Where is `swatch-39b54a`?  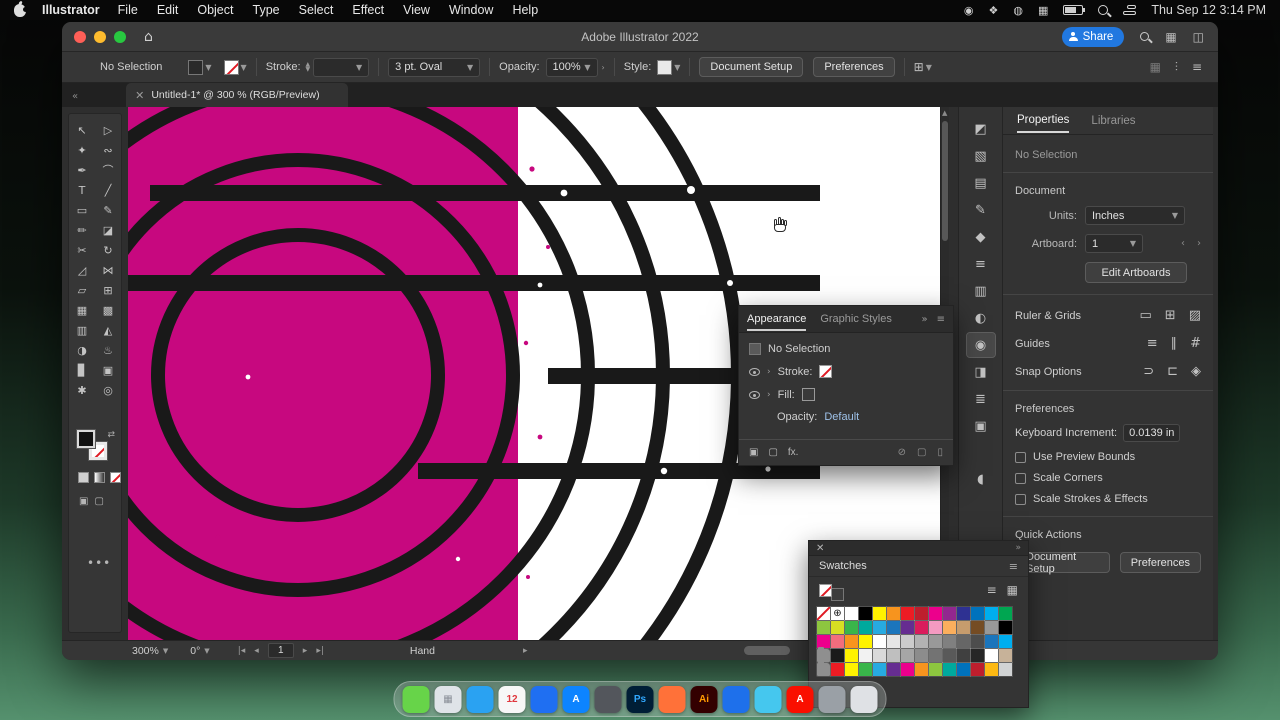 swatch-39b54a is located at coordinates (851, 627).